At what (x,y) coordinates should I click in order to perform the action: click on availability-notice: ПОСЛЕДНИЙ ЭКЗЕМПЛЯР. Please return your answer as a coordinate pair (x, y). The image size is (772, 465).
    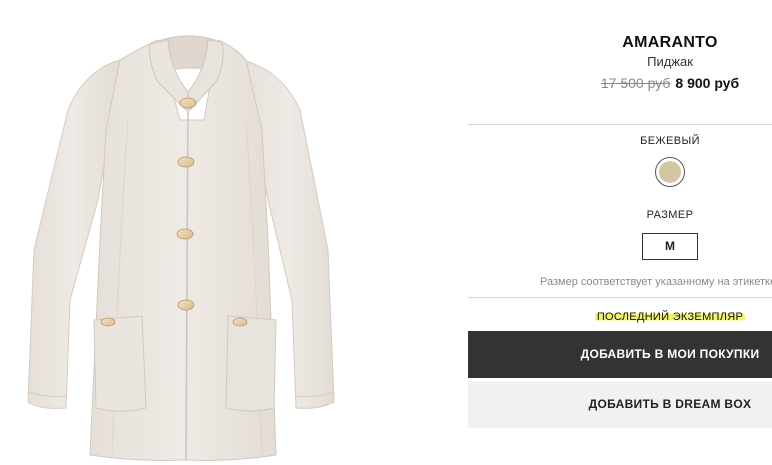
    Looking at the image, I should click on (620, 316).